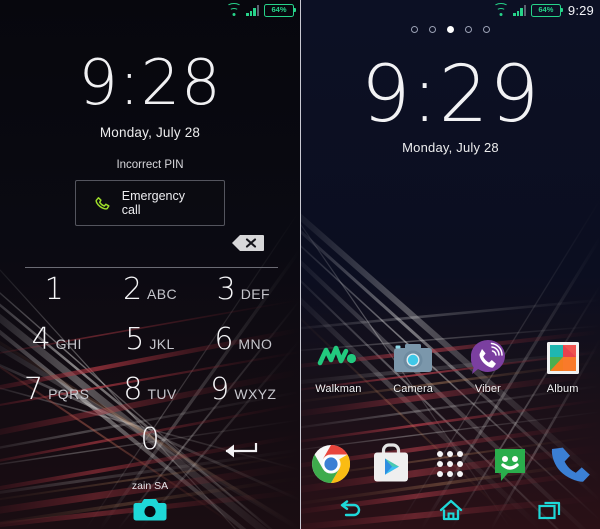 Image resolution: width=600 pixels, height=529 pixels. What do you see at coordinates (54, 289) in the screenshot?
I see `key-number: 1` at bounding box center [54, 289].